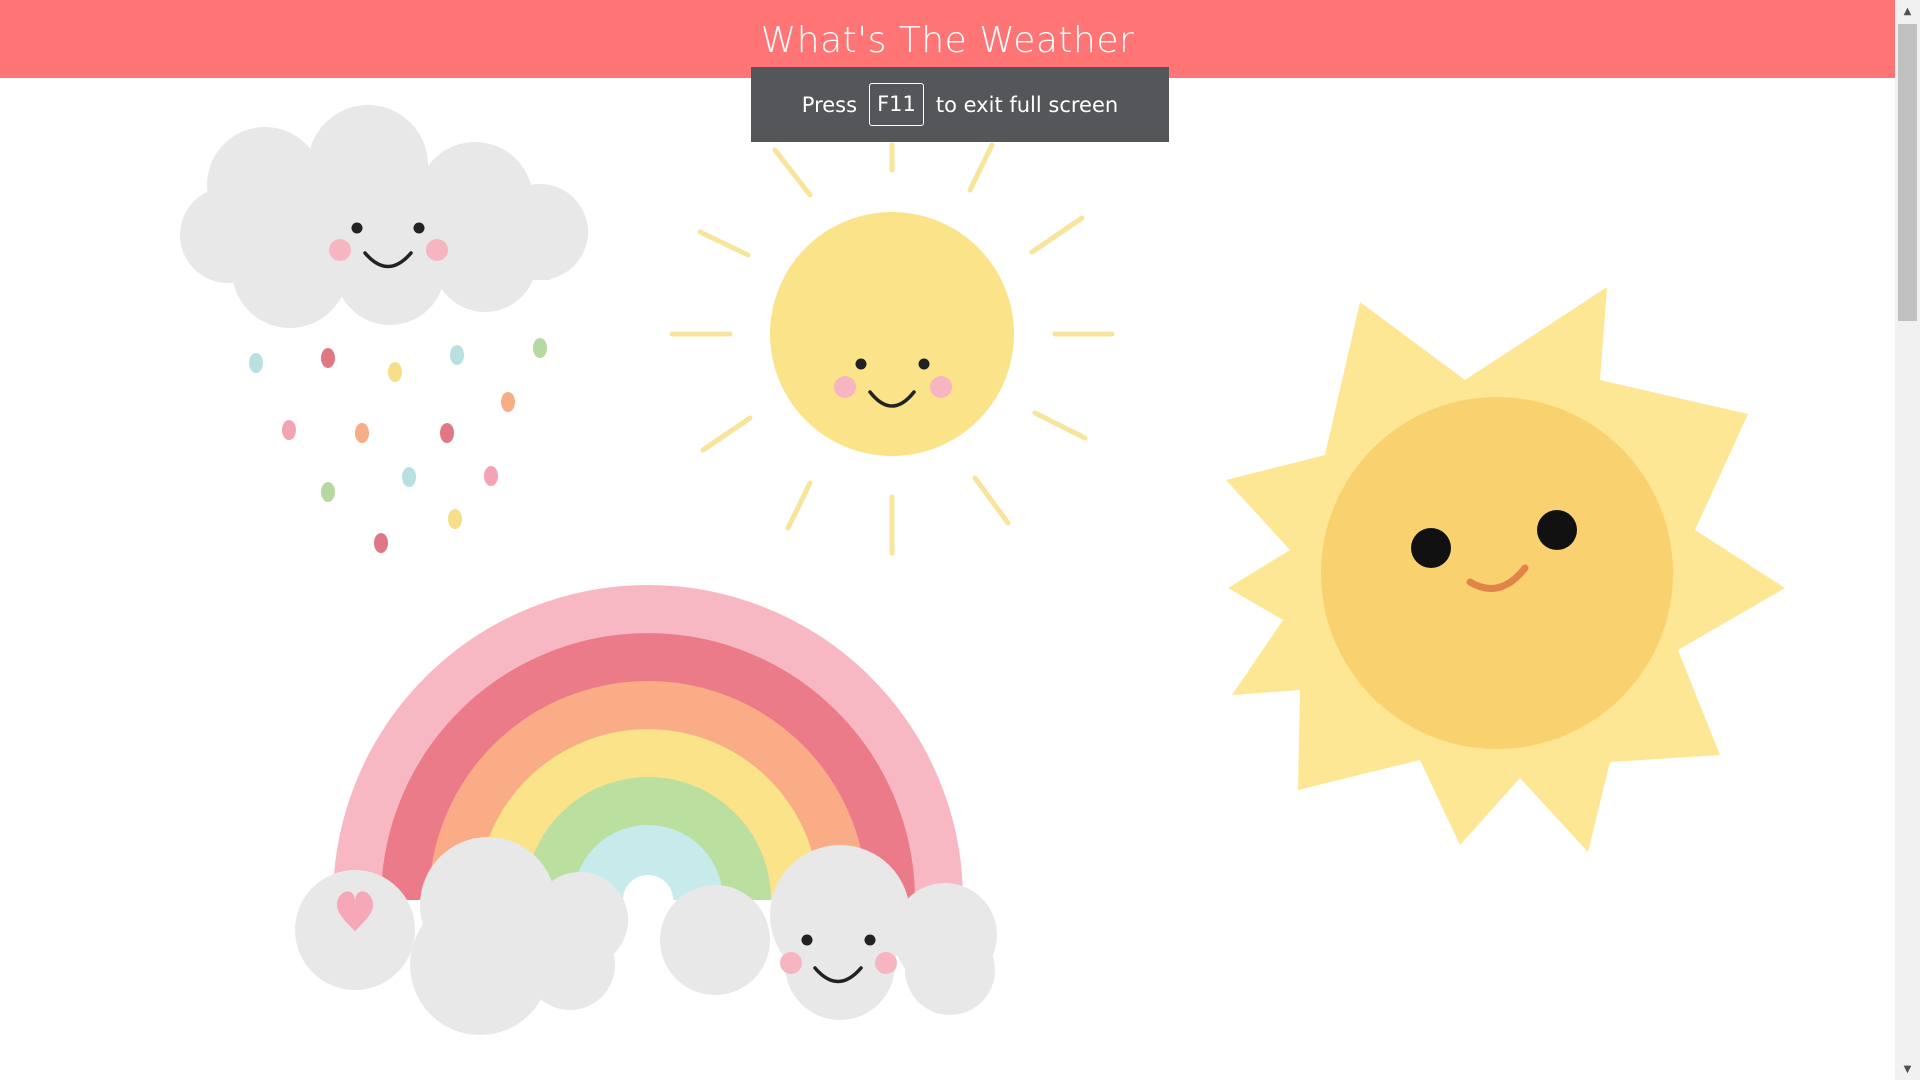 The width and height of the screenshot is (1920, 1080). What do you see at coordinates (892, 349) in the screenshot?
I see `smiling-sun-illustration` at bounding box center [892, 349].